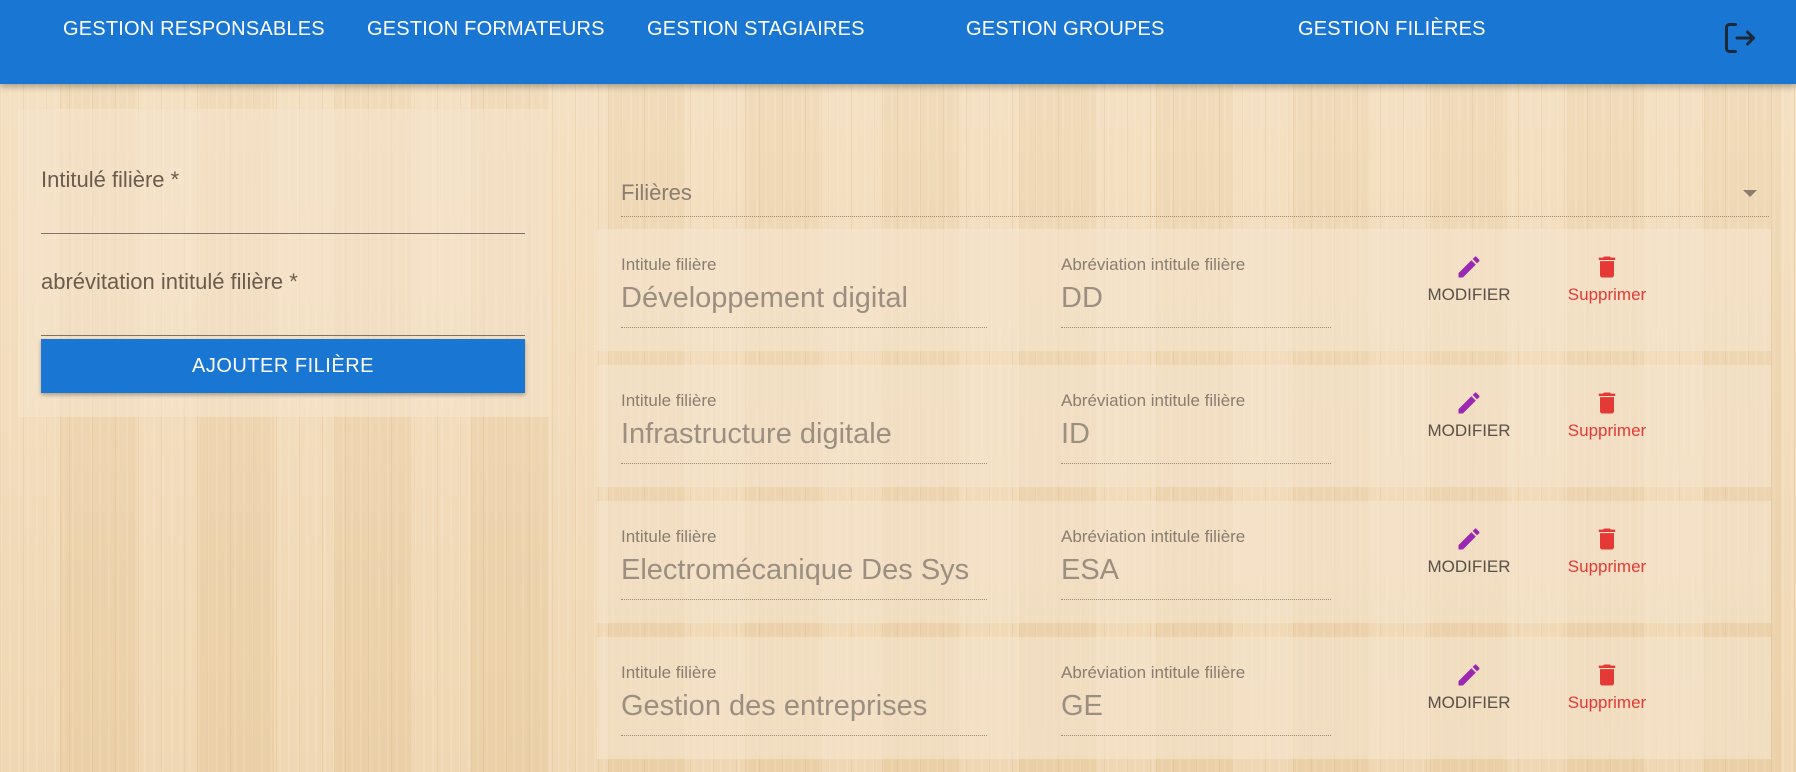 Image resolution: width=1796 pixels, height=772 pixels. I want to click on nav-gestion-stagiaires: GESTION STAGIAIRES, so click(756, 29).